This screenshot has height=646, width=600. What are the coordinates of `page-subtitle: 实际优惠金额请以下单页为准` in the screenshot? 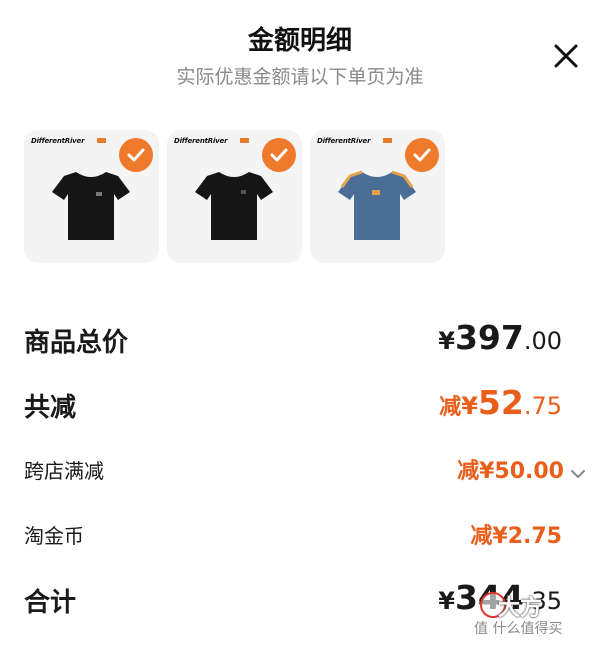 It's located at (300, 77).